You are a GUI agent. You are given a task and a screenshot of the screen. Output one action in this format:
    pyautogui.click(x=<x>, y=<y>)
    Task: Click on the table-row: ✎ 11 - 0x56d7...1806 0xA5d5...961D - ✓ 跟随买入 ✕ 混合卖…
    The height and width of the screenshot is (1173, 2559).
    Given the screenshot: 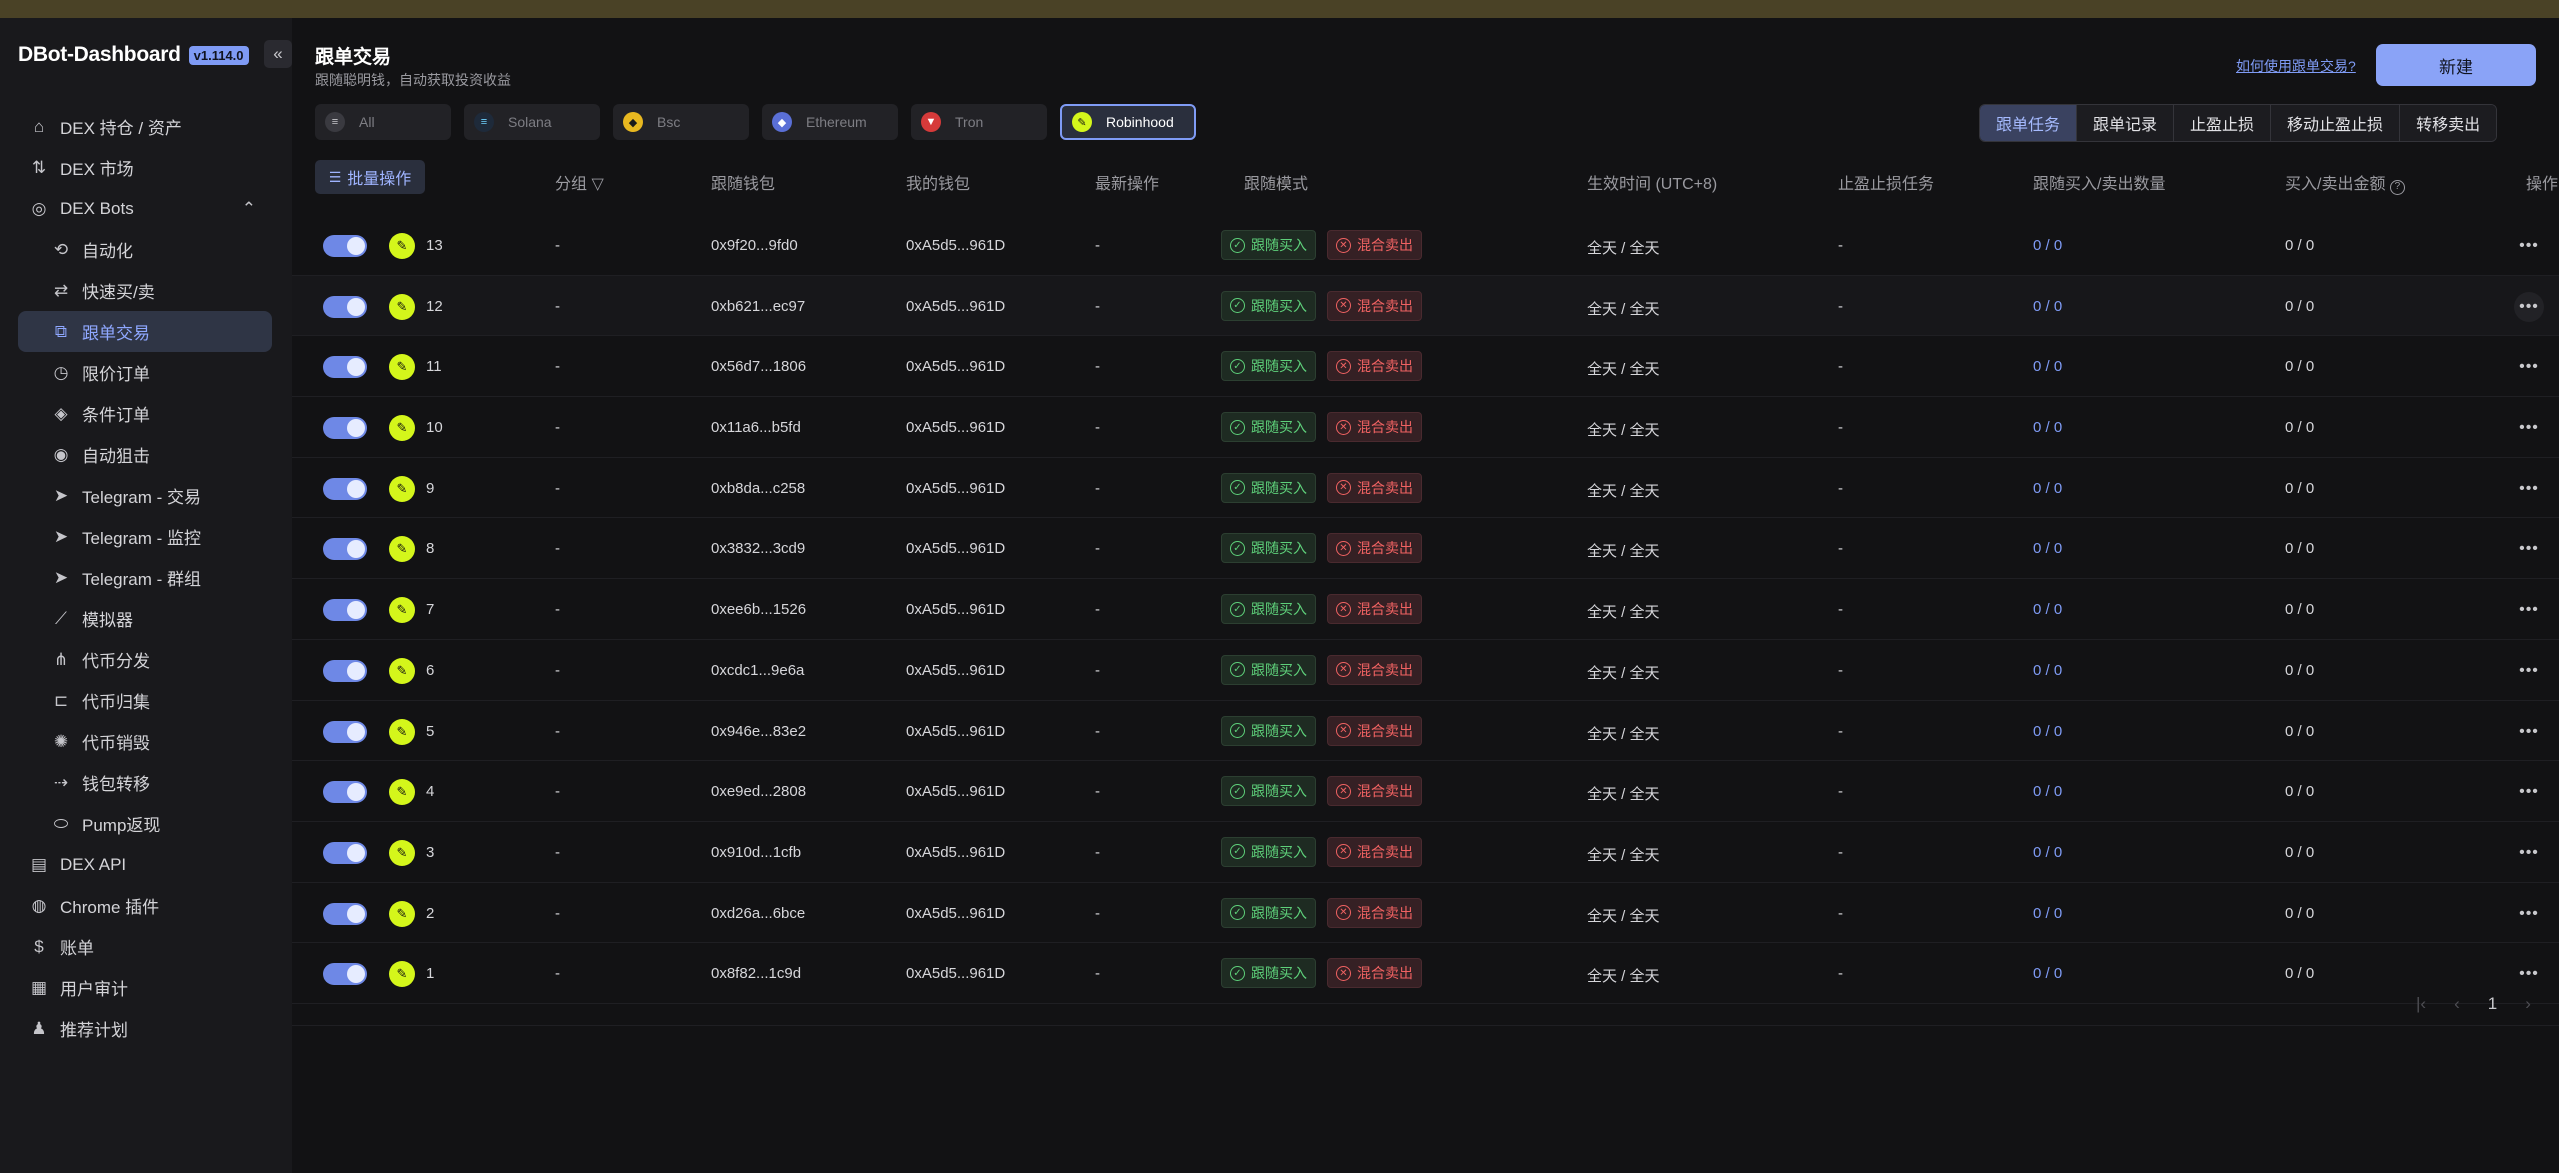 What is the action you would take?
    pyautogui.click(x=1425, y=367)
    